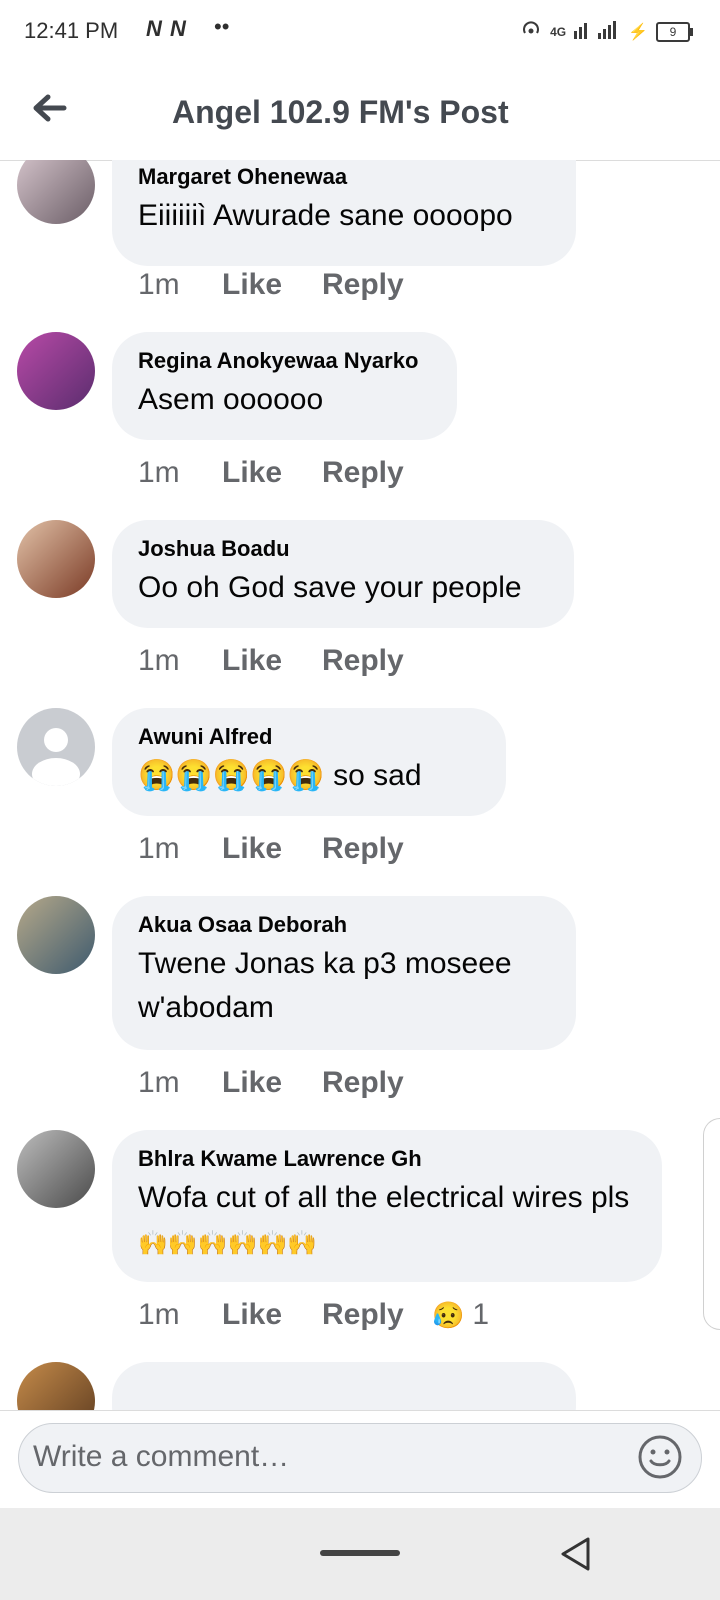 Image resolution: width=720 pixels, height=1600 pixels. Describe the element at coordinates (343, 549) in the screenshot. I see `comment-author: Joshua Boadu` at that location.